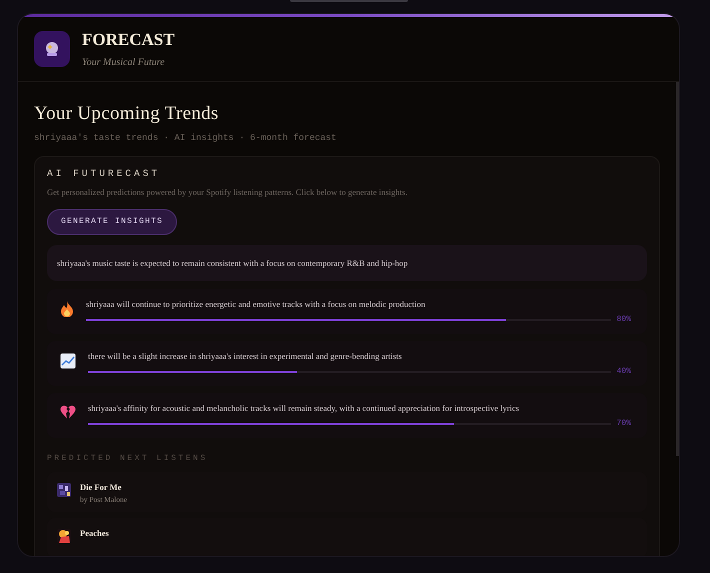 This screenshot has height=573, width=710. What do you see at coordinates (101, 487) in the screenshot?
I see `track-title: Die For Me` at bounding box center [101, 487].